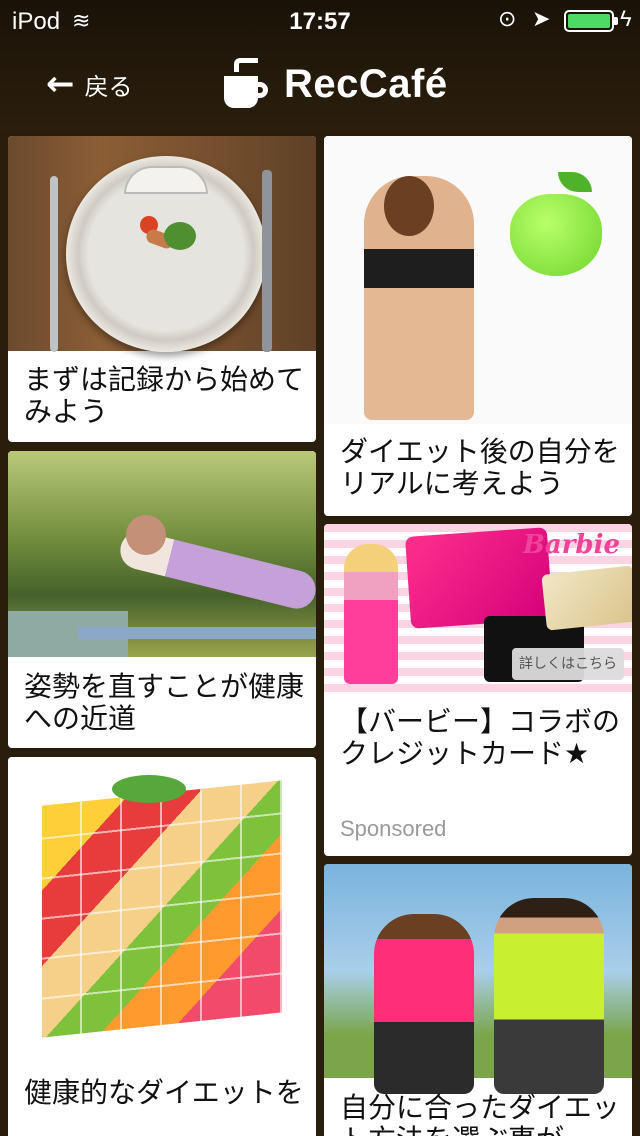 The image size is (640, 1136). I want to click on back-button: ← 戻る, so click(89, 84).